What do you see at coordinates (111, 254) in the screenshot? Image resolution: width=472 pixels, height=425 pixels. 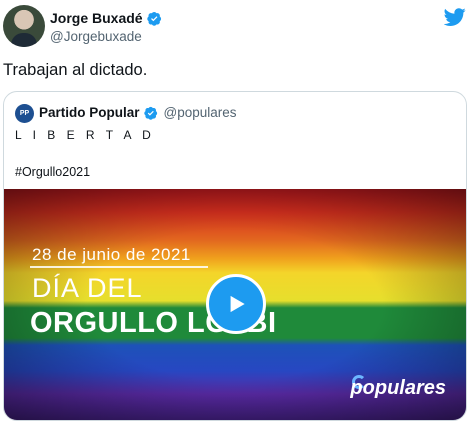 I see `media-date: 28 de junio de 2021` at bounding box center [111, 254].